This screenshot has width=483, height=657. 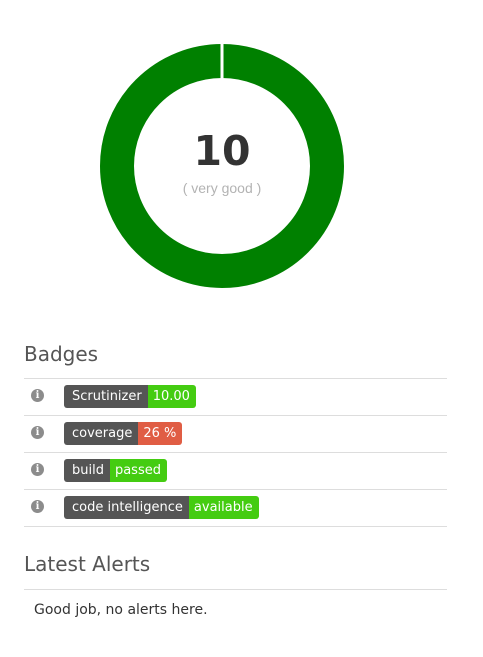 What do you see at coordinates (235, 397) in the screenshot?
I see `badge-row-scrutinizer: i Scrutinizer 10.00` at bounding box center [235, 397].